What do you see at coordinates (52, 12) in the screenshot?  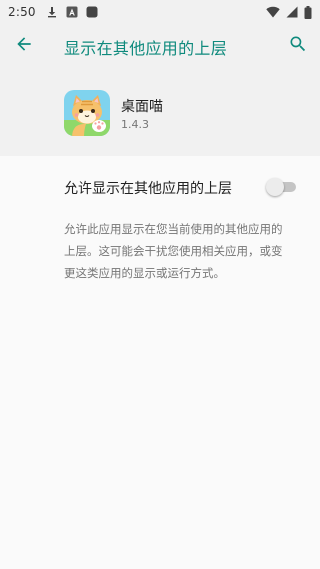 I see `download-icon` at bounding box center [52, 12].